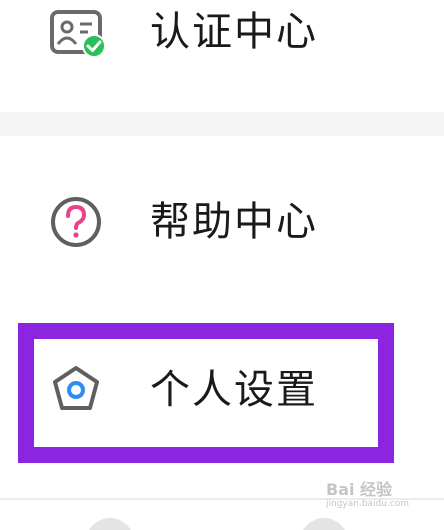 This screenshot has width=444, height=530. Describe the element at coordinates (78, 36) in the screenshot. I see `certificate-icon` at that location.